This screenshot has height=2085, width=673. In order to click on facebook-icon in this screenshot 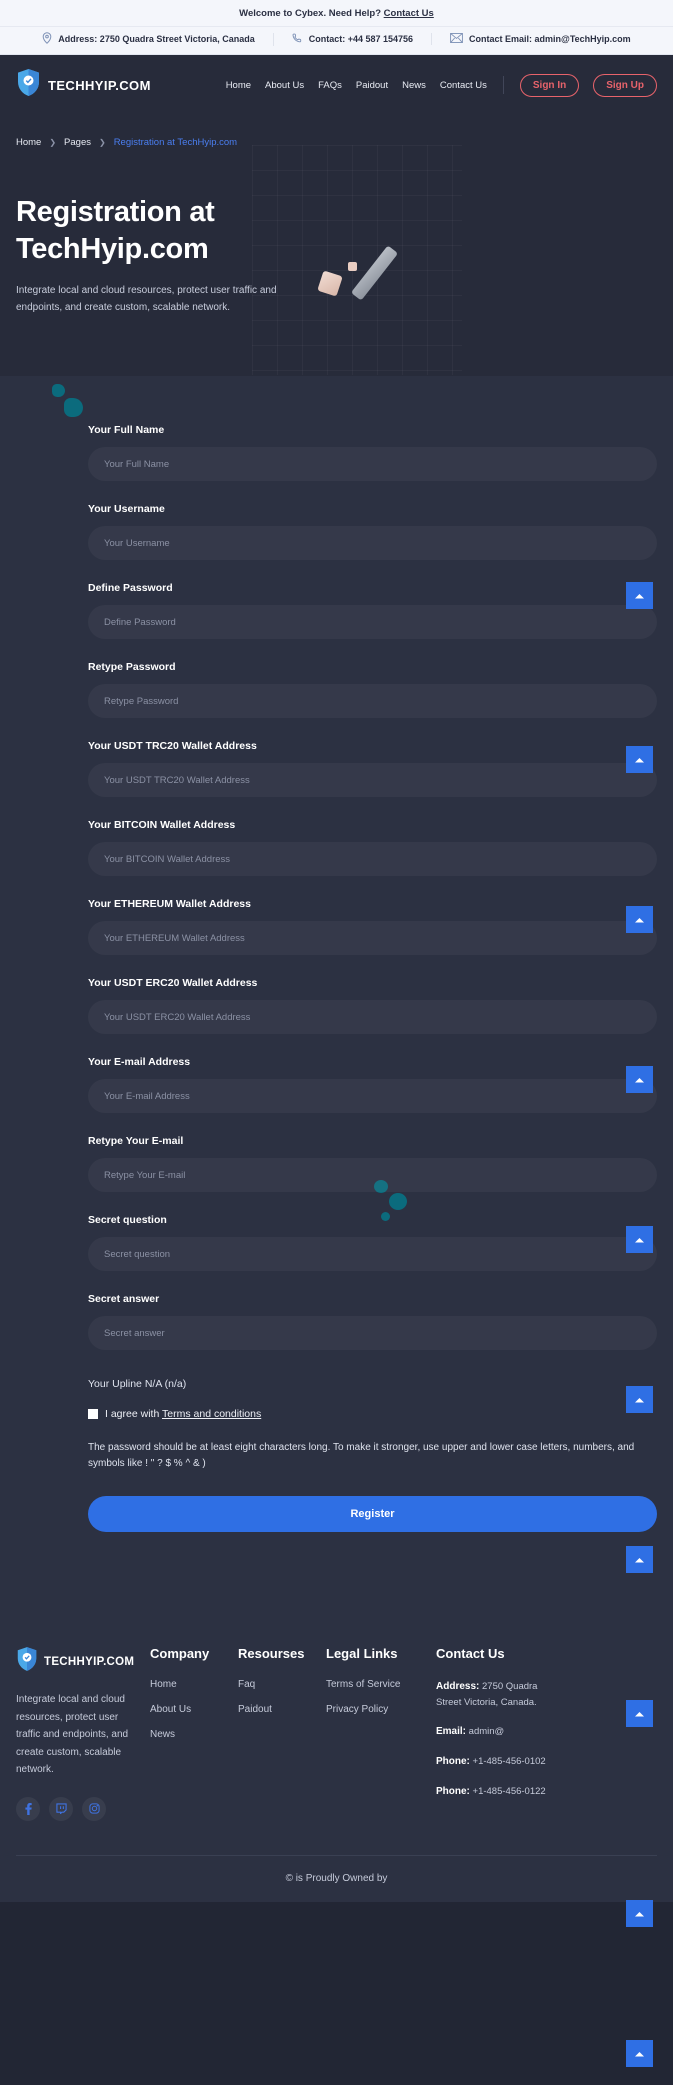, I will do `click(28, 1808)`.